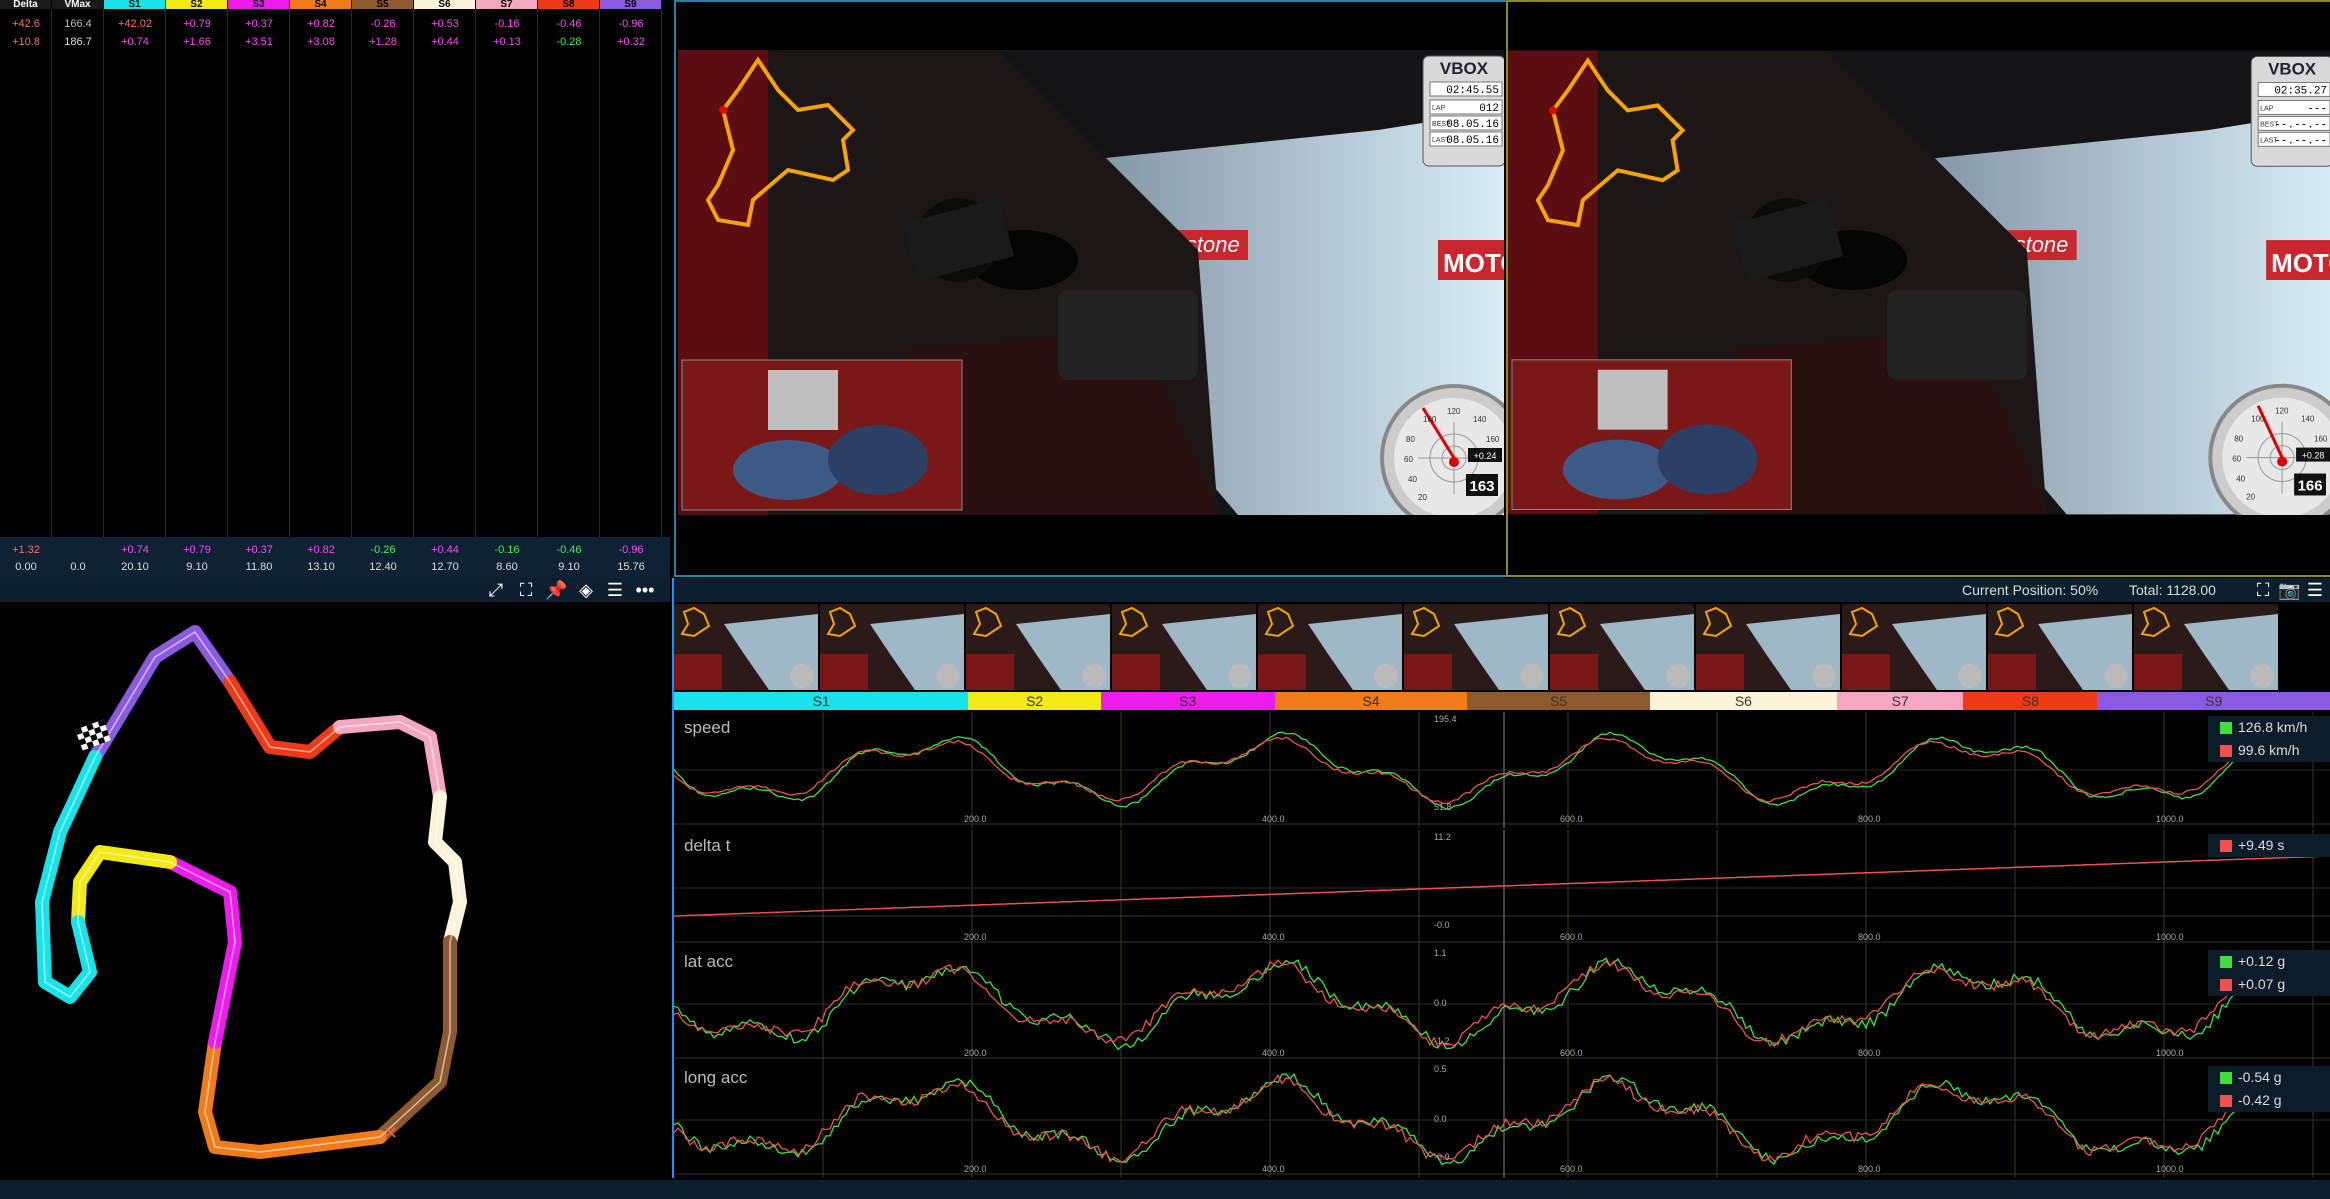 This screenshot has width=2330, height=1199. Describe the element at coordinates (2289, 590) in the screenshot. I see `camera-icon: 📷` at that location.